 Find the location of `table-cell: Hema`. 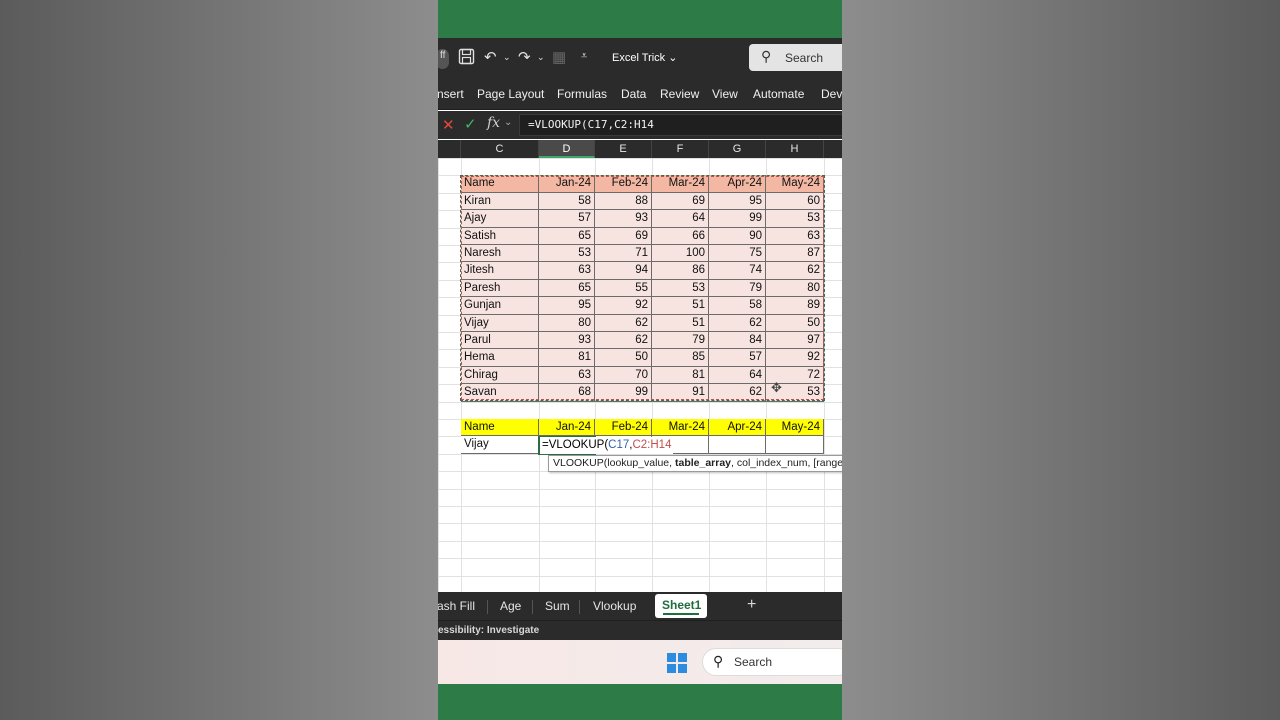

table-cell: Hema is located at coordinates (500, 358).